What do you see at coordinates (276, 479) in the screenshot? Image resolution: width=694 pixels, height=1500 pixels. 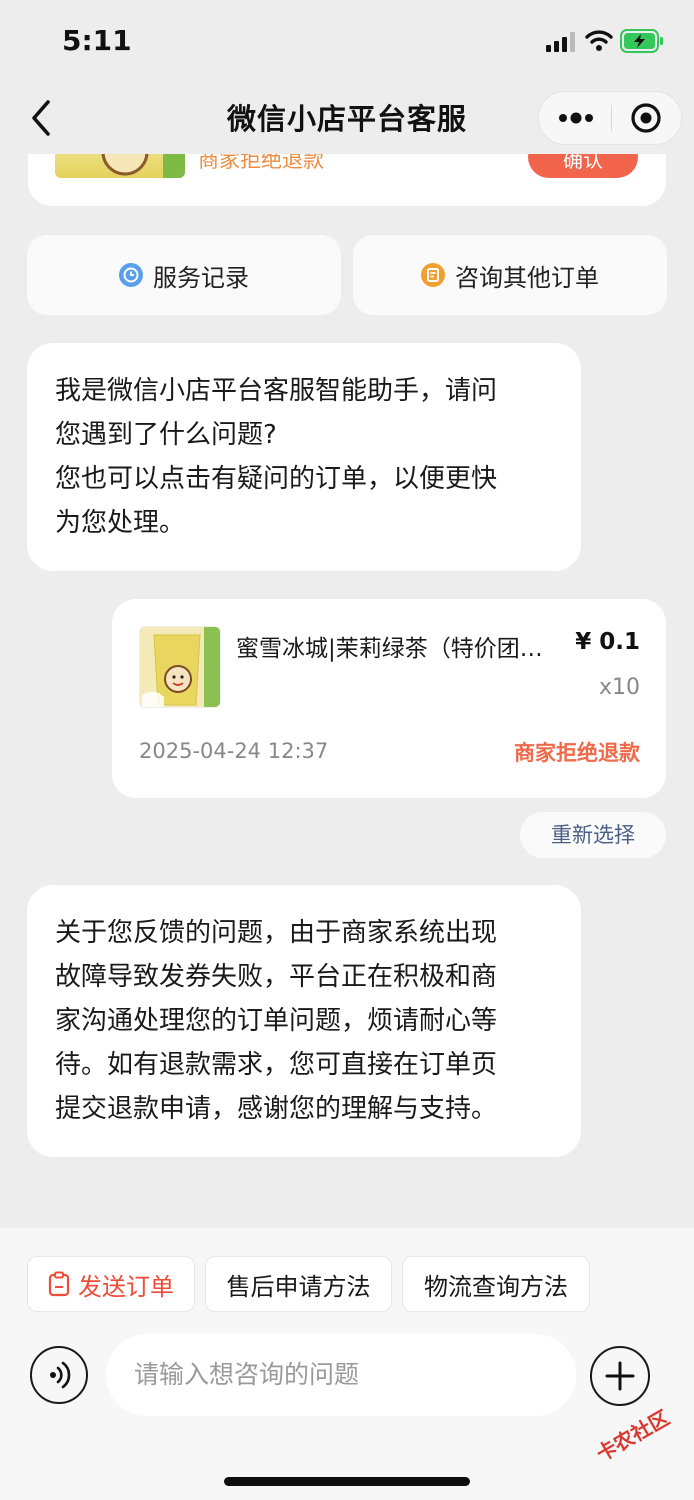 I see `message-line: 您也可以点击有疑问的订单，以便更快` at bounding box center [276, 479].